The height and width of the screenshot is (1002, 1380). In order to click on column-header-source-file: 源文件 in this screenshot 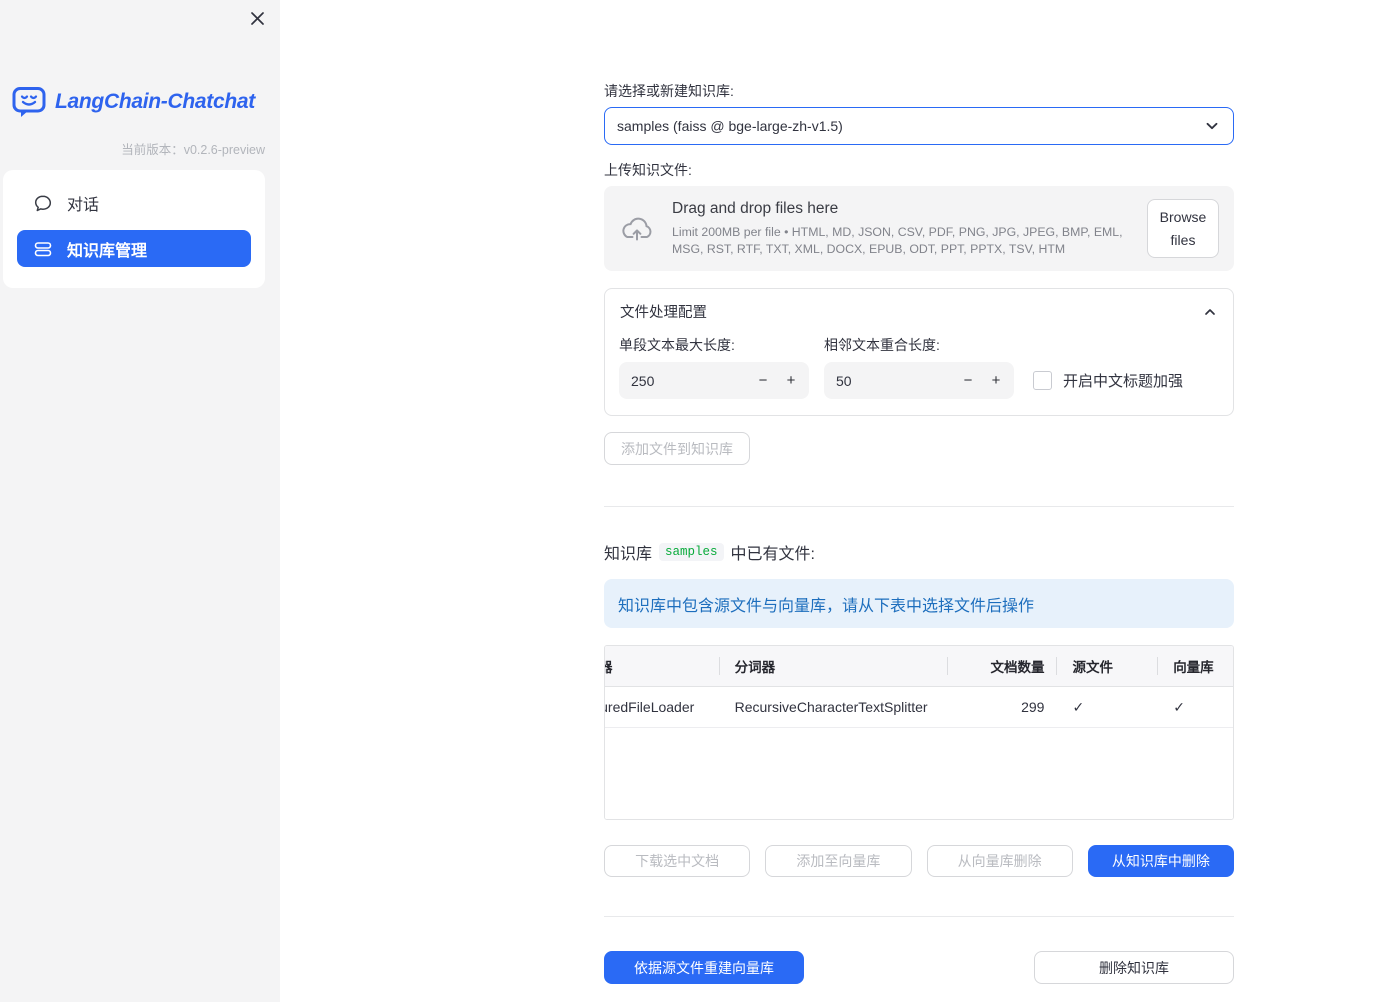, I will do `click(1106, 666)`.